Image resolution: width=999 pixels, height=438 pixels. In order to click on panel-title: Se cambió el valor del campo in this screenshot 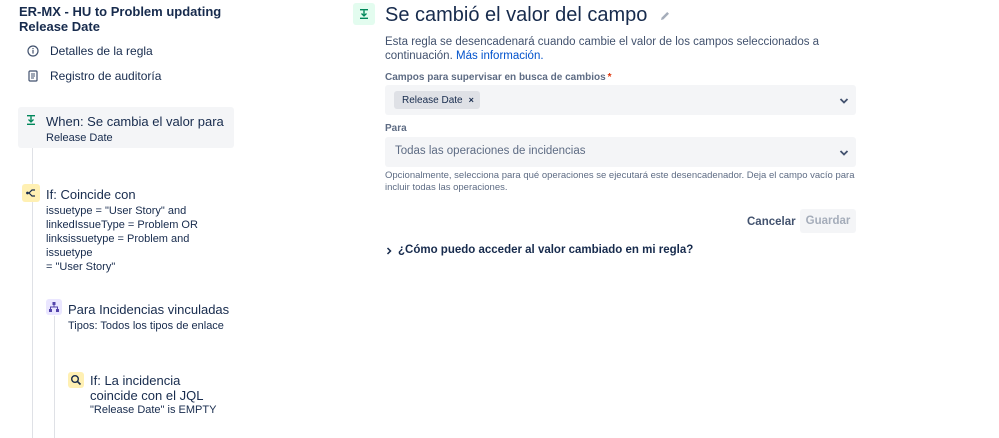, I will do `click(528, 15)`.